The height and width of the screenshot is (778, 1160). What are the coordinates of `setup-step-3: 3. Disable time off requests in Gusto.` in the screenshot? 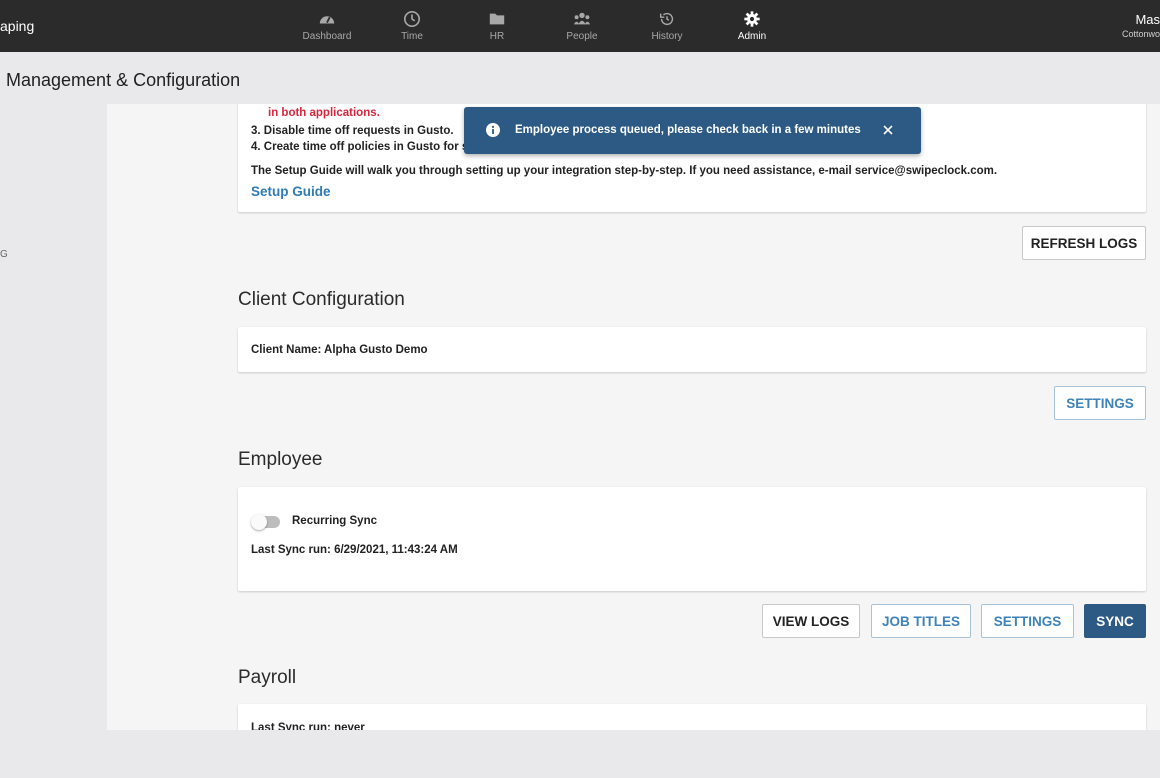 It's located at (352, 131).